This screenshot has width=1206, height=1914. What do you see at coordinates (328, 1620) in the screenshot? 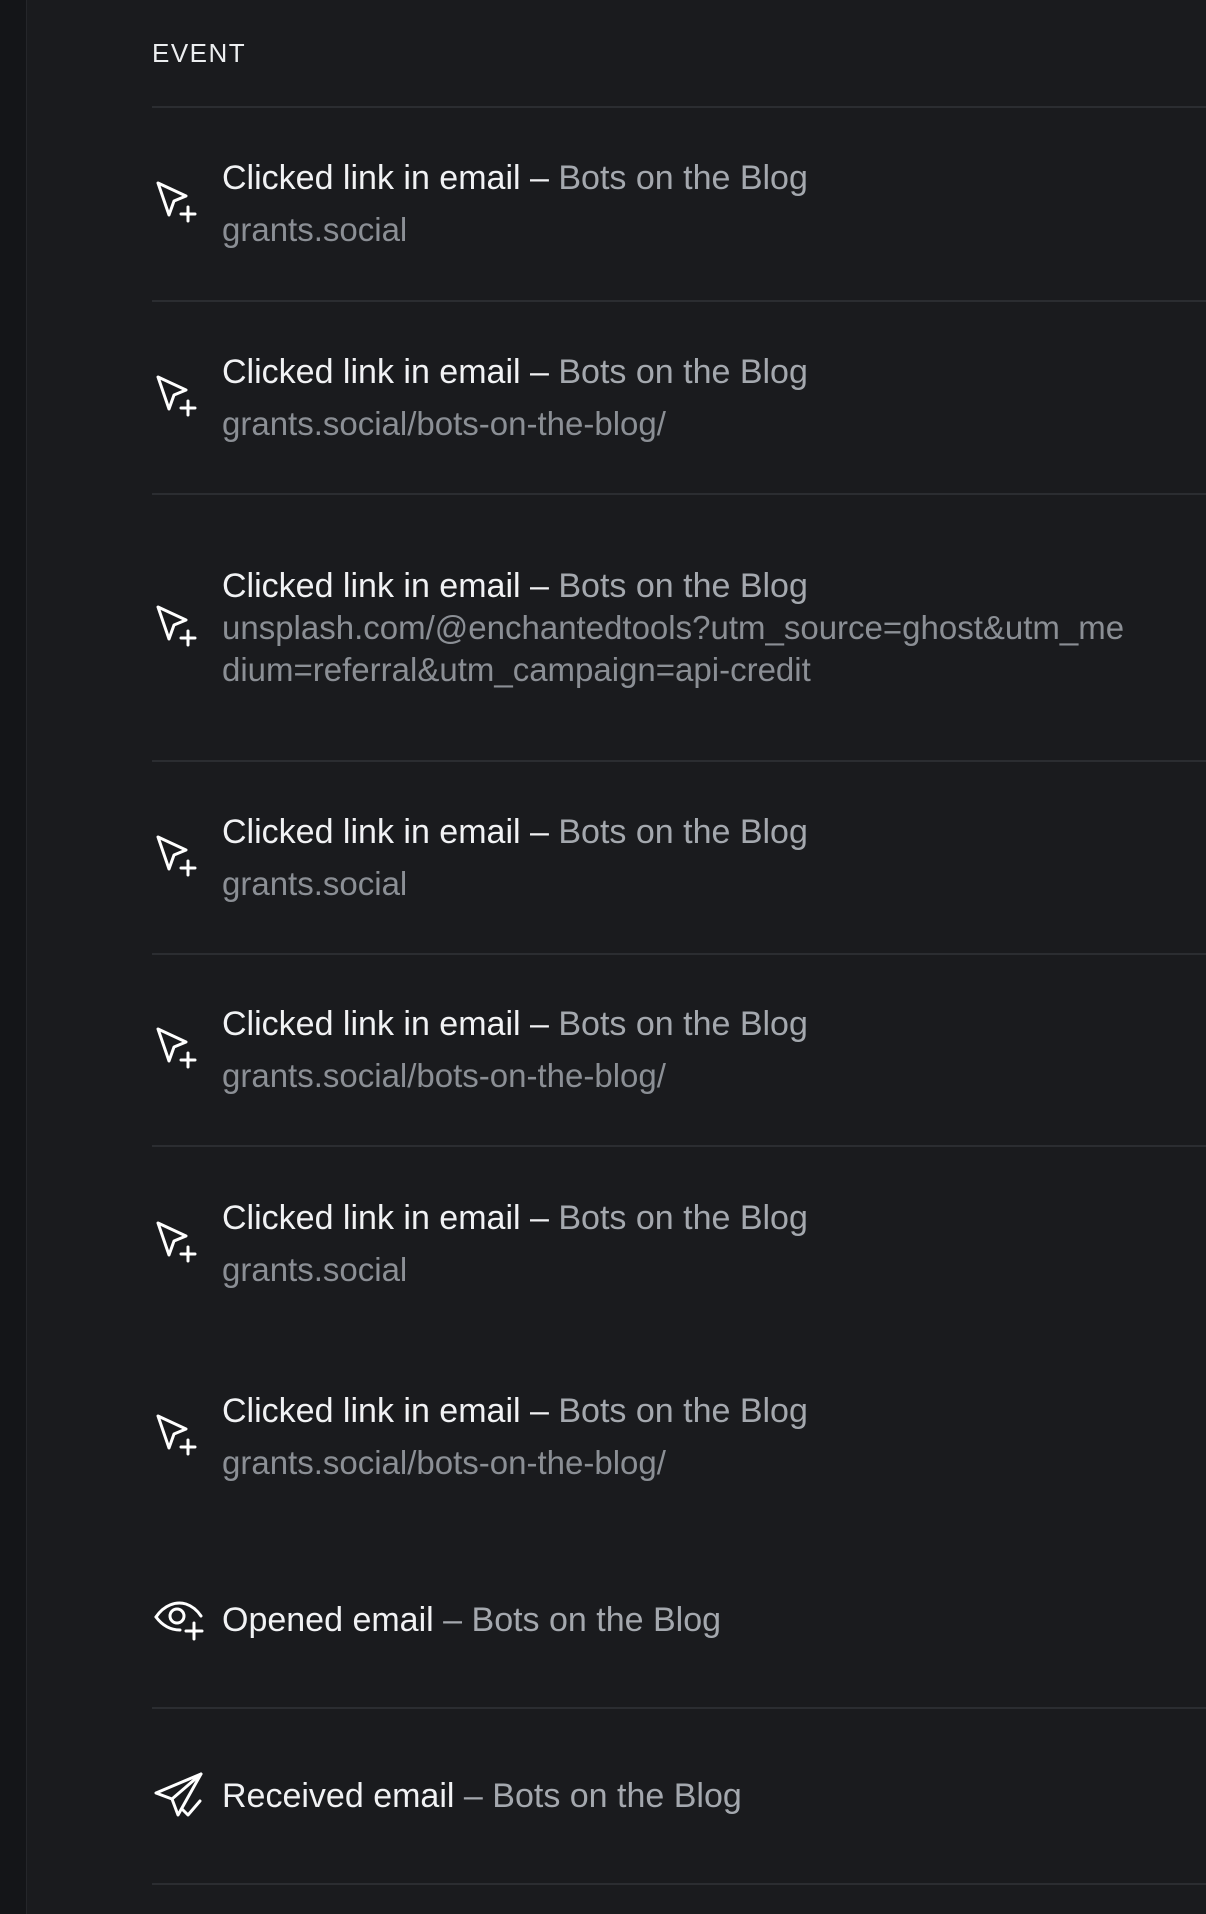
I see `event-action: Opened email` at bounding box center [328, 1620].